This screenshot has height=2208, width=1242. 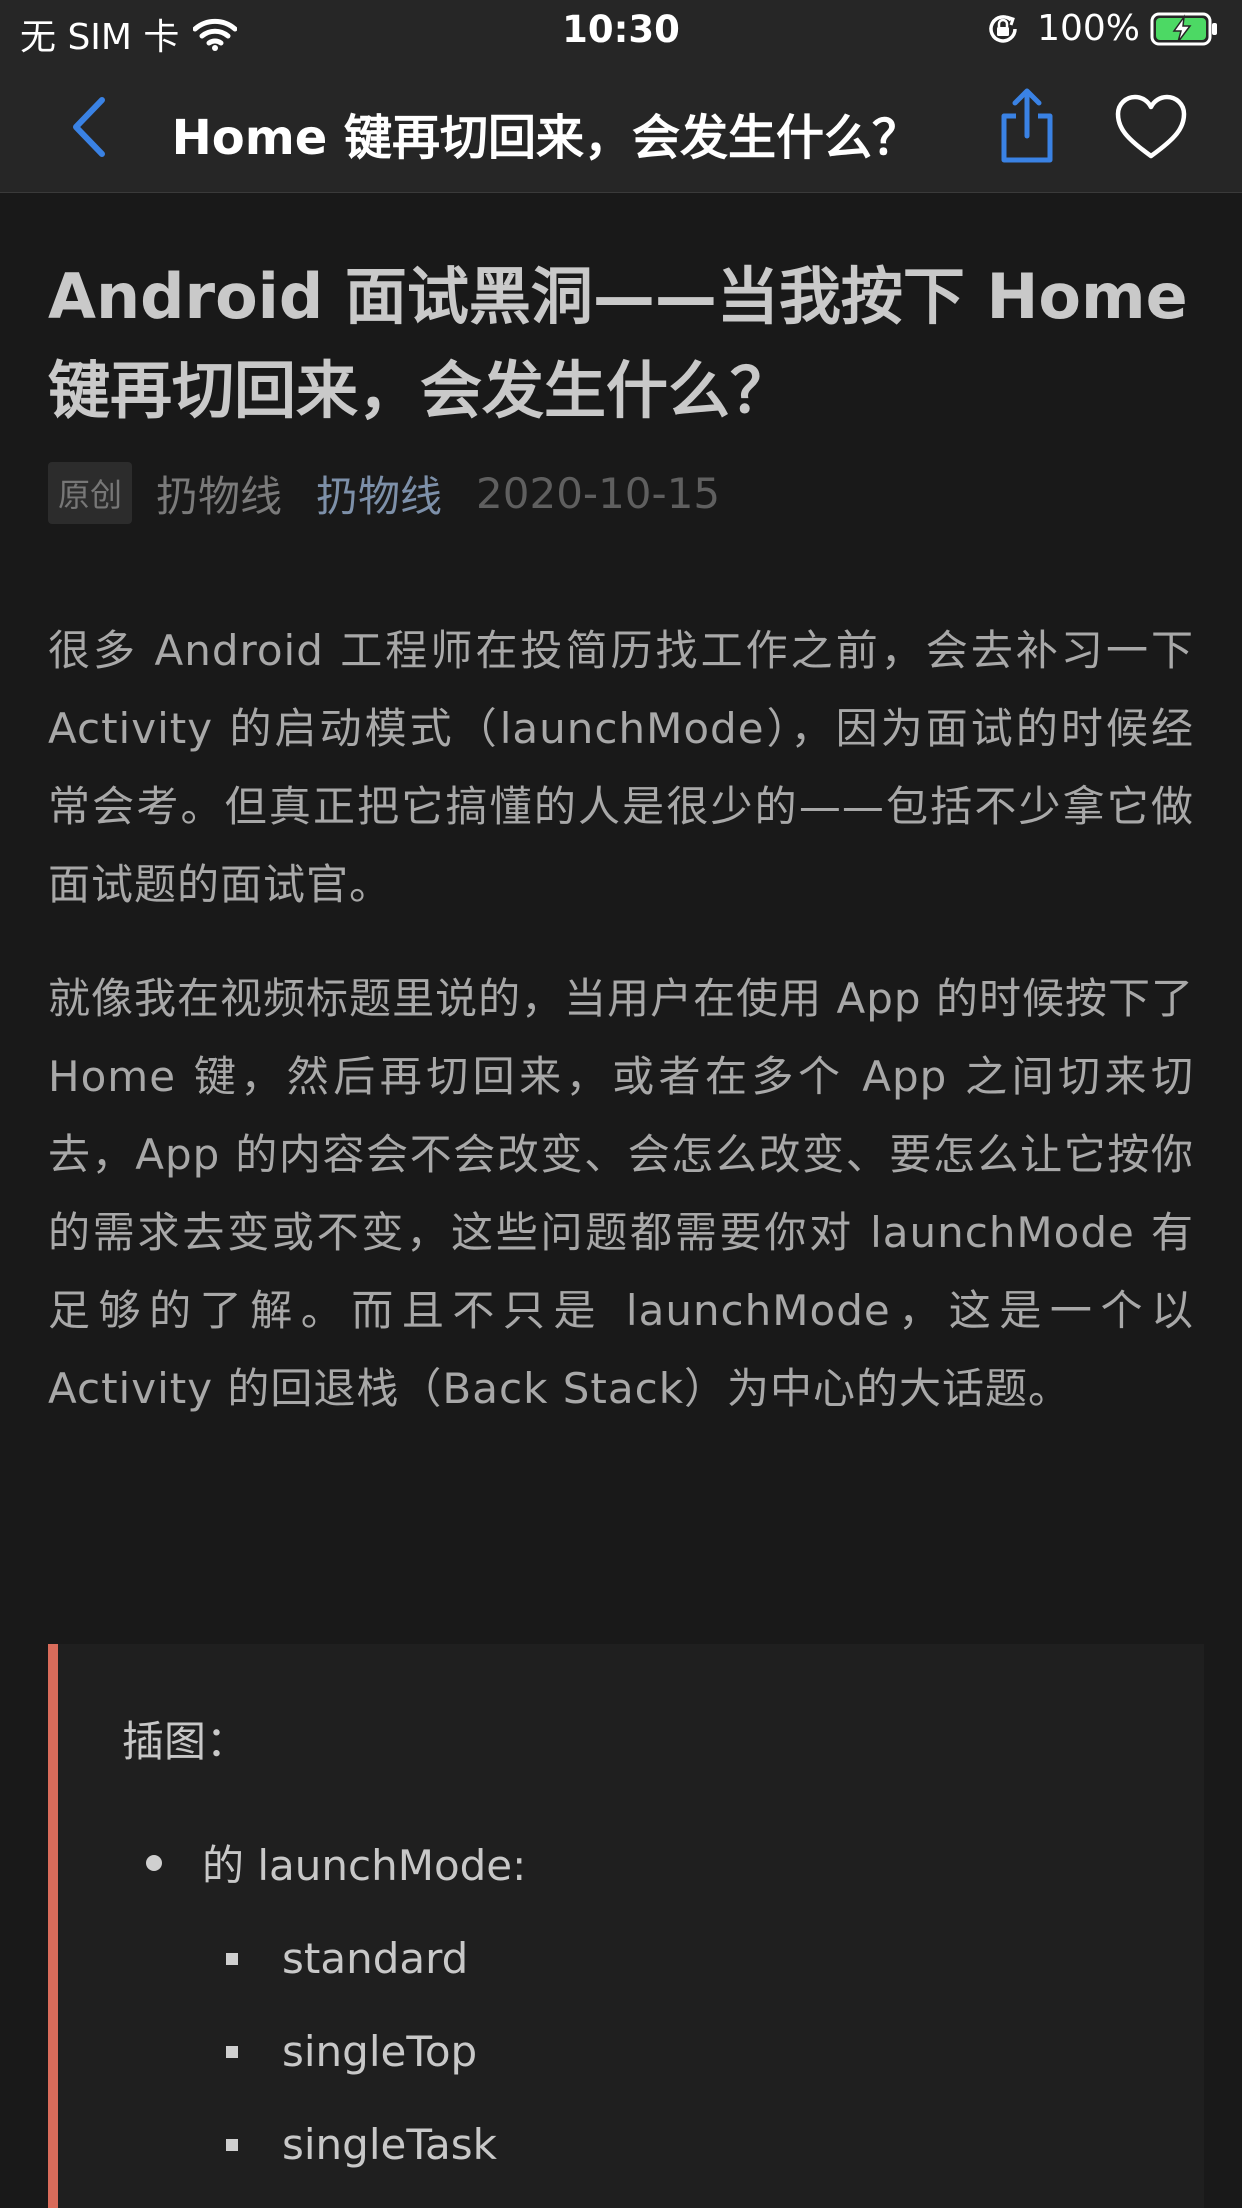 I want to click on heart-icon, so click(x=1151, y=127).